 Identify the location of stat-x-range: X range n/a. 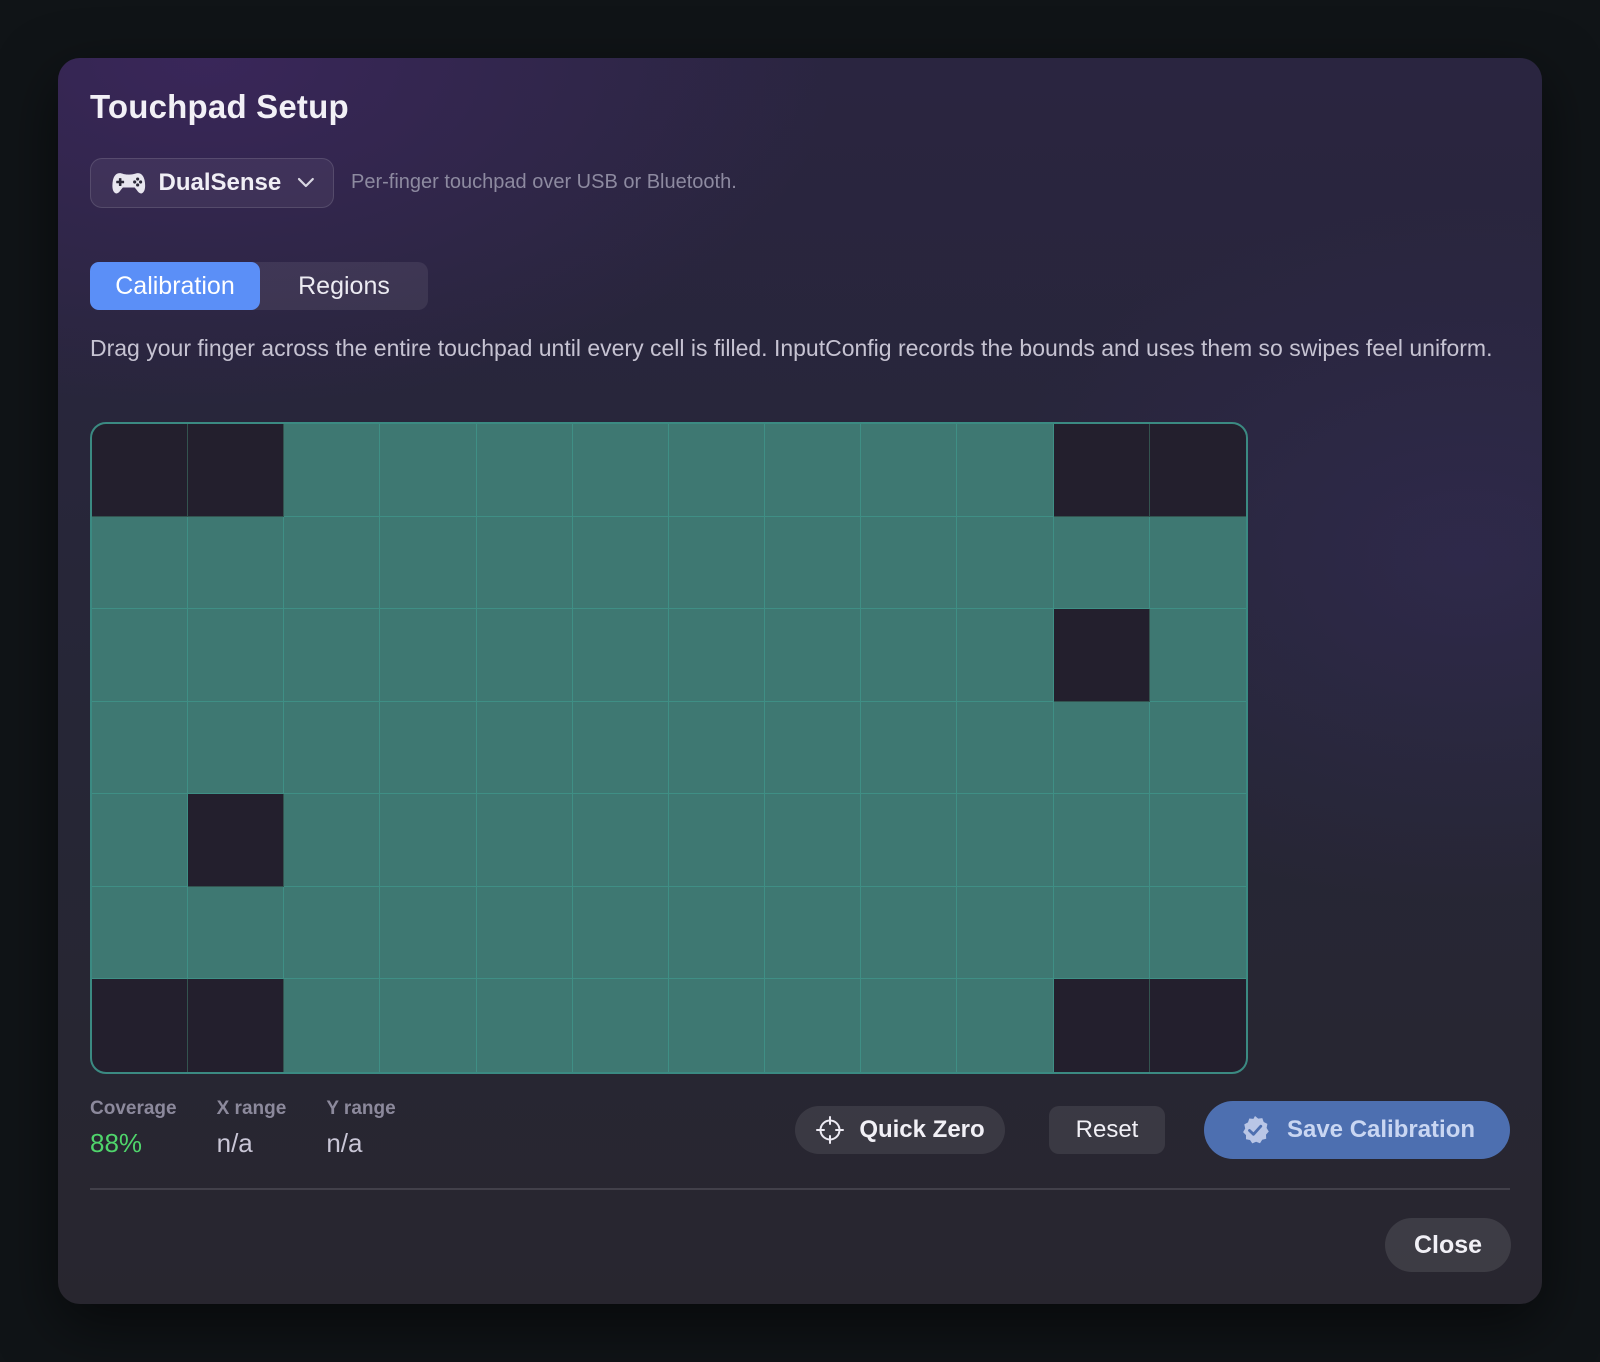
(252, 1128).